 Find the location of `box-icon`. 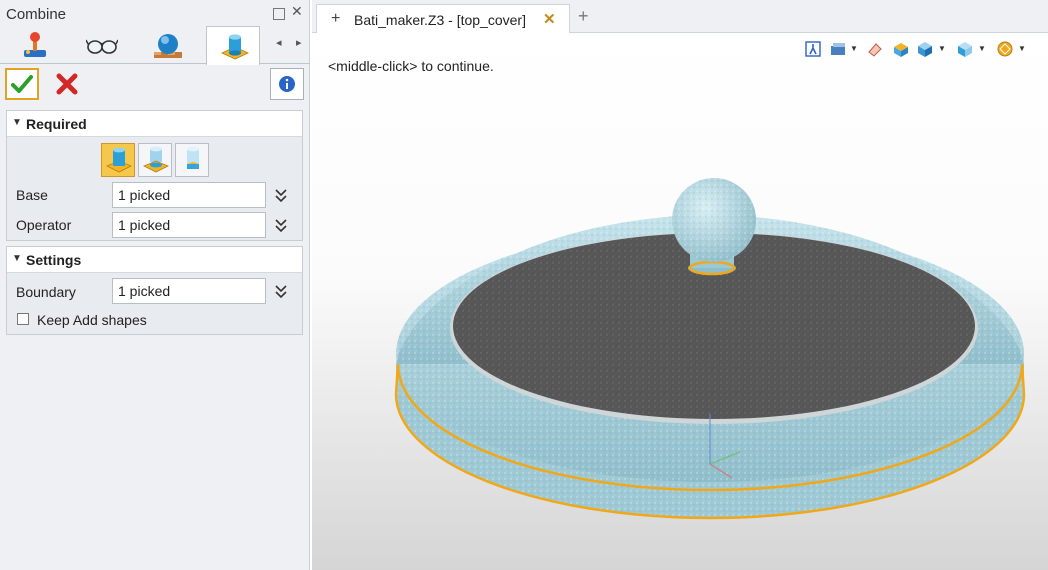

box-icon is located at coordinates (901, 49).